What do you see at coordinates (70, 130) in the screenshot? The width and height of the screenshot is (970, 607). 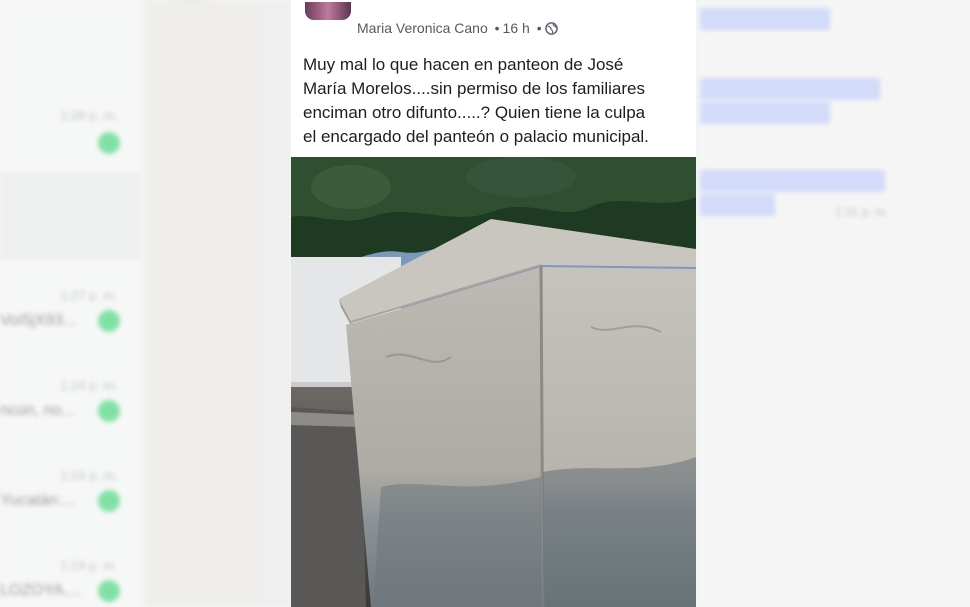 I see `chat-list-item: 1:28 p. m.` at bounding box center [70, 130].